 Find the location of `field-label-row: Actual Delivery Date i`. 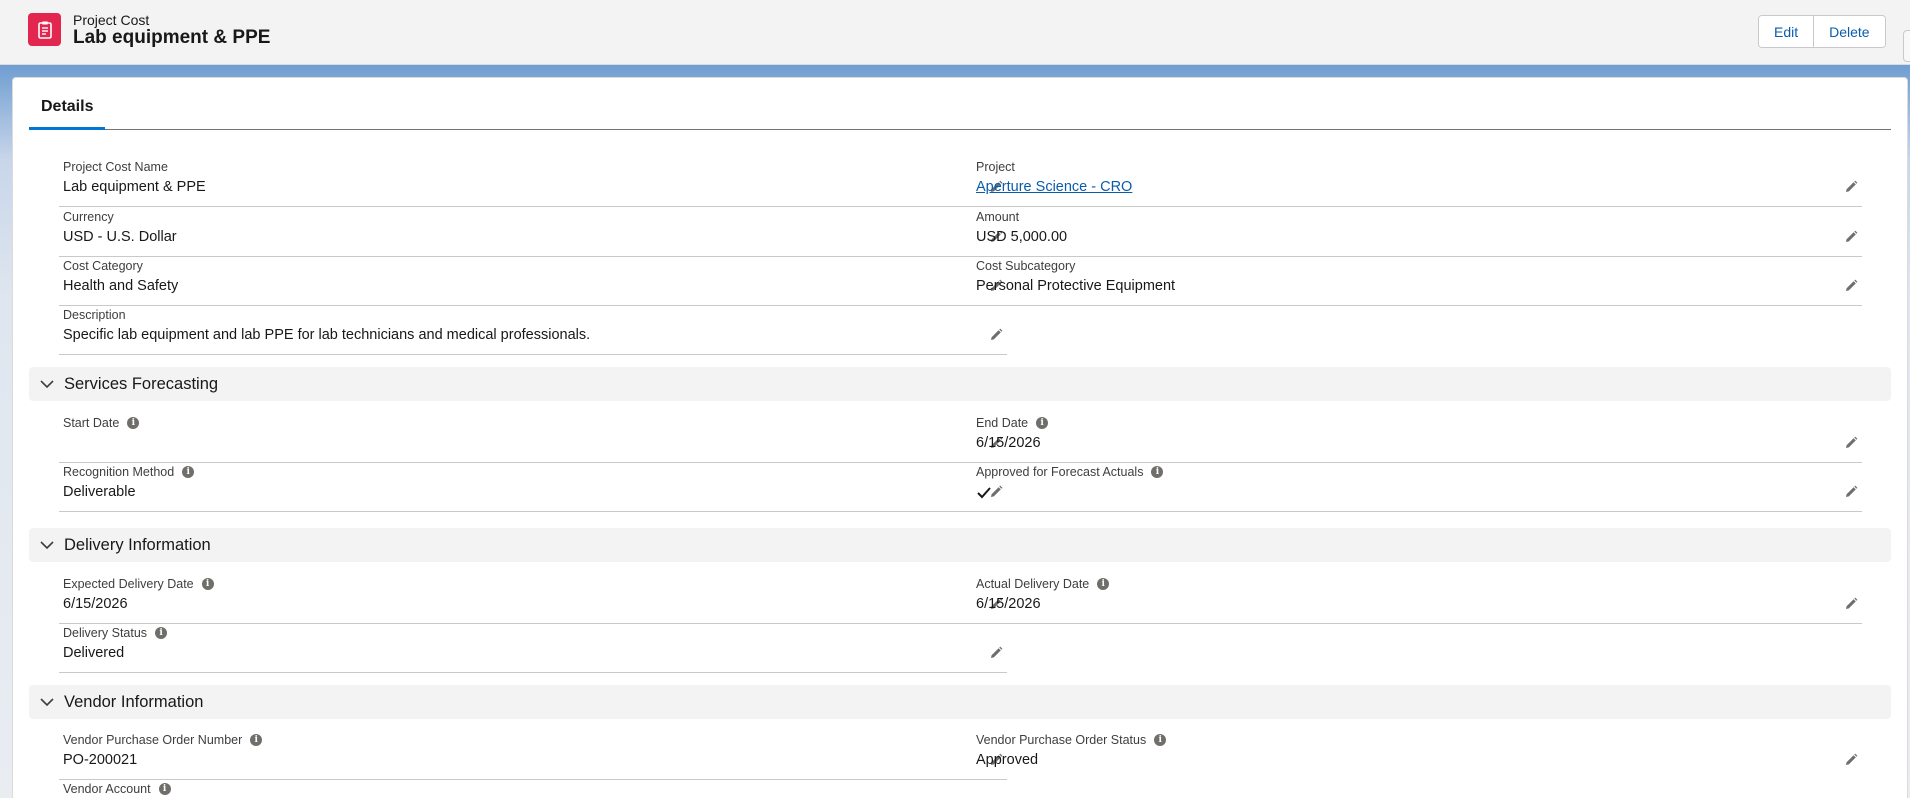

field-label-row: Actual Delivery Date i is located at coordinates (1043, 583).